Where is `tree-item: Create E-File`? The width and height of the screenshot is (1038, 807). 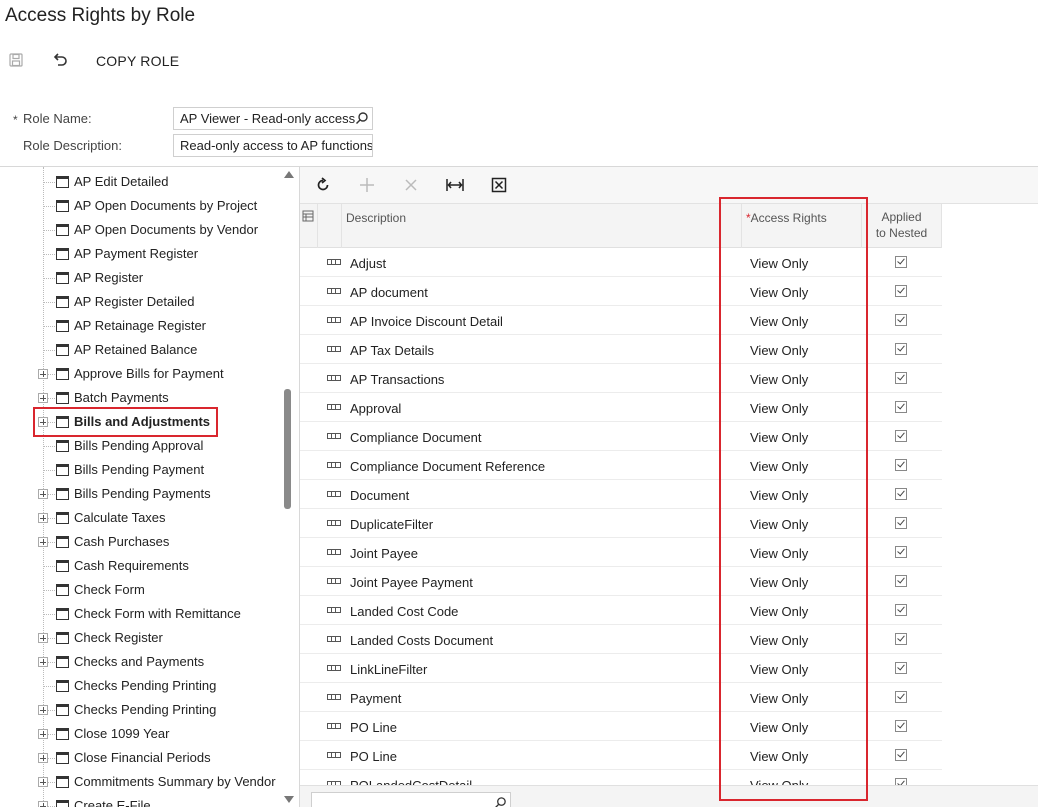
tree-item: Create E-File is located at coordinates (140, 800).